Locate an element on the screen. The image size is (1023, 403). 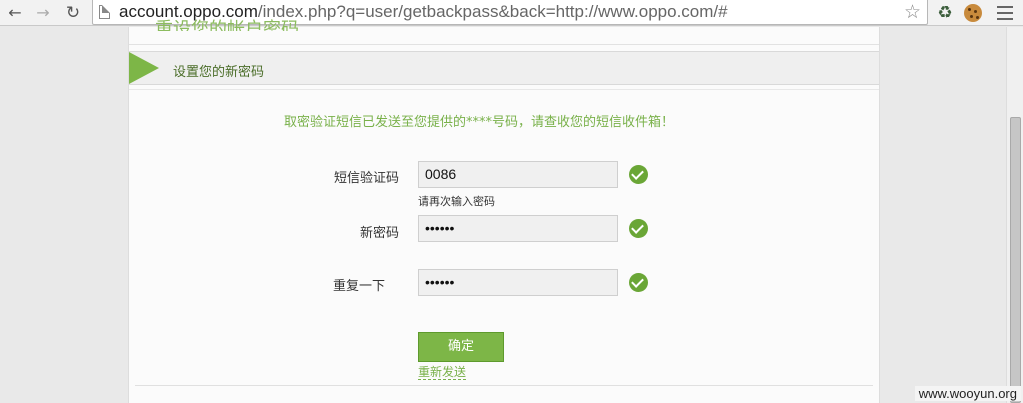
resend-link: 重新发送 is located at coordinates (442, 372).